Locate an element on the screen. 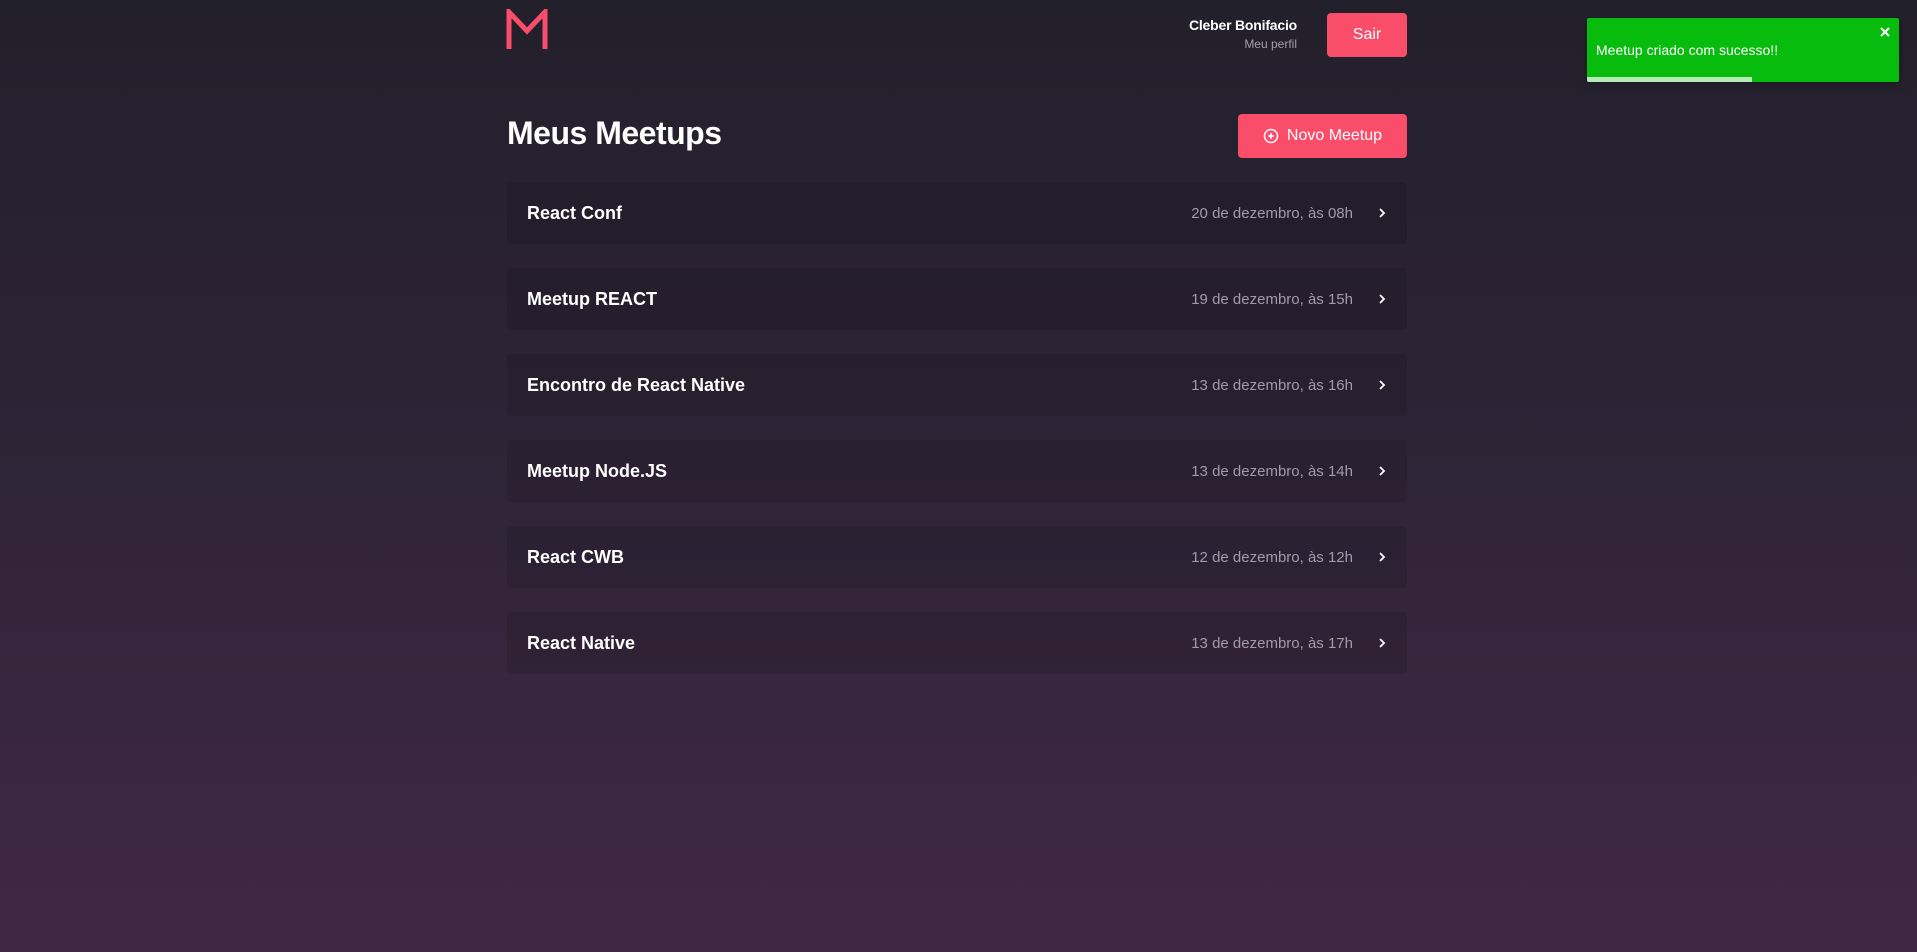 The image size is (1917, 952). meetapp-logo-icon is located at coordinates (527, 30).